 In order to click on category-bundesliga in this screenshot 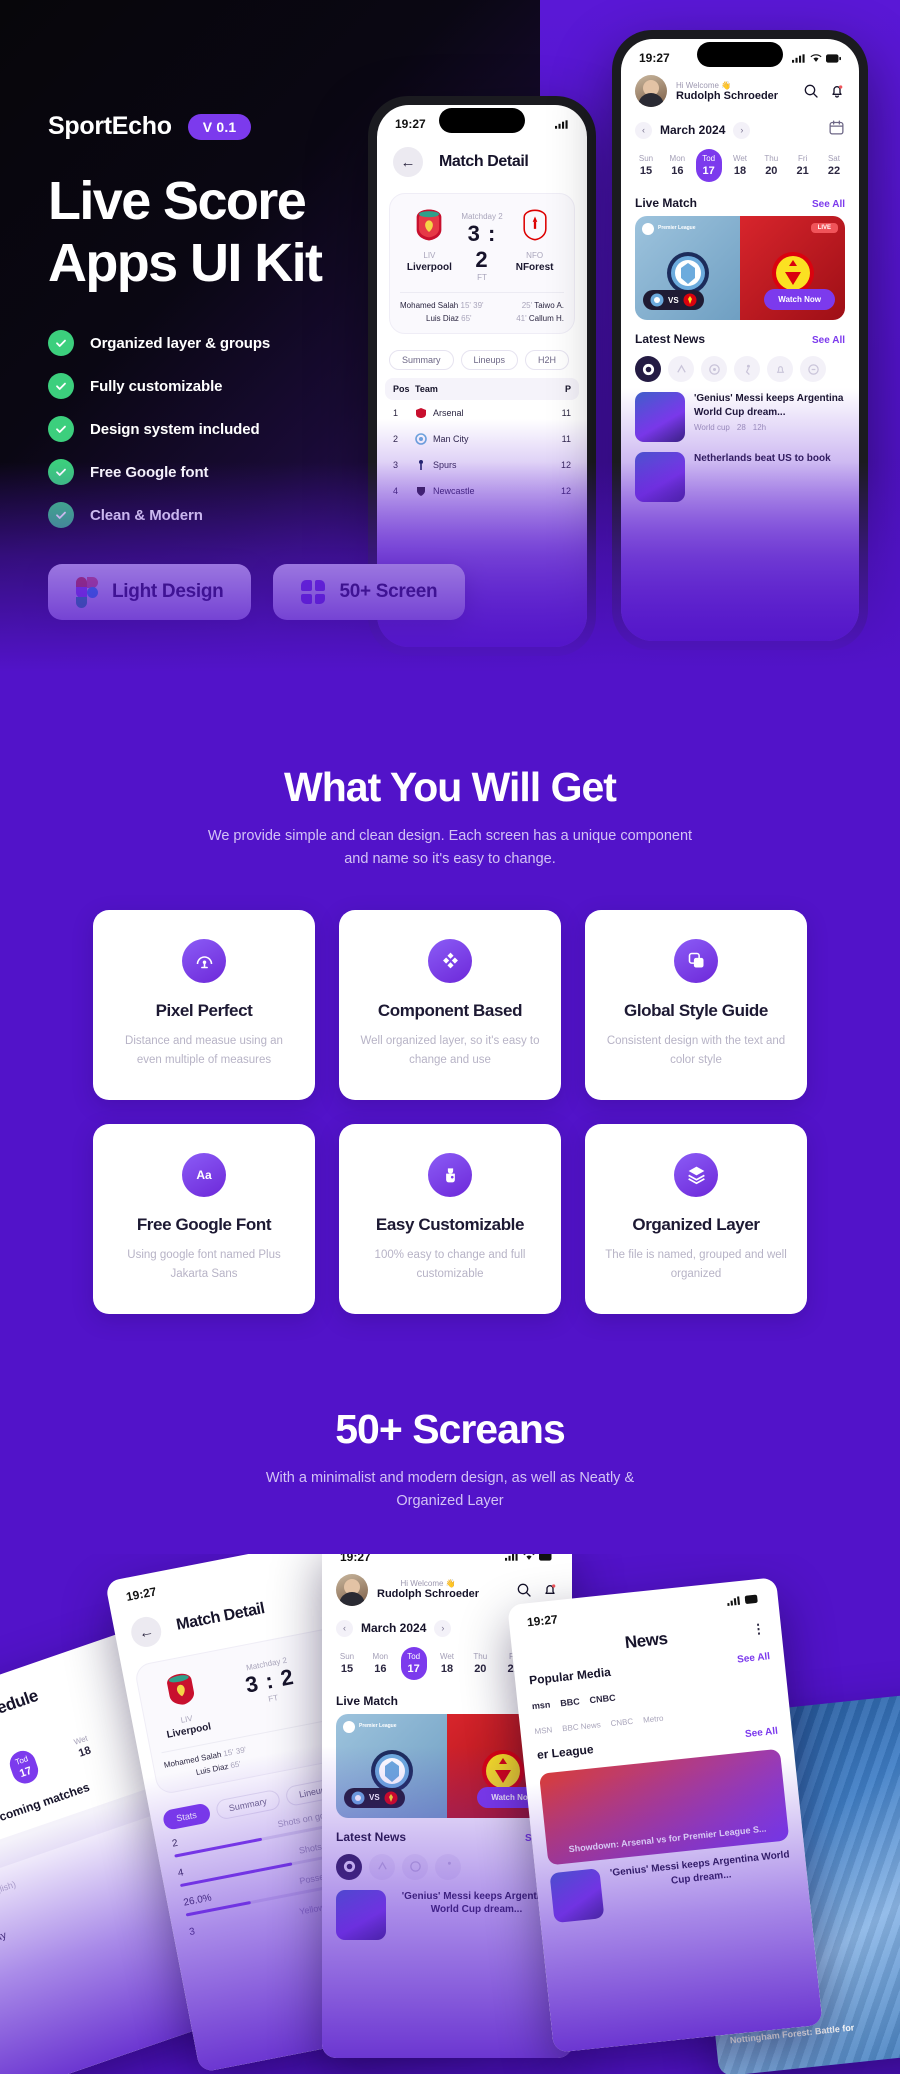, I will do `click(448, 1866)`.